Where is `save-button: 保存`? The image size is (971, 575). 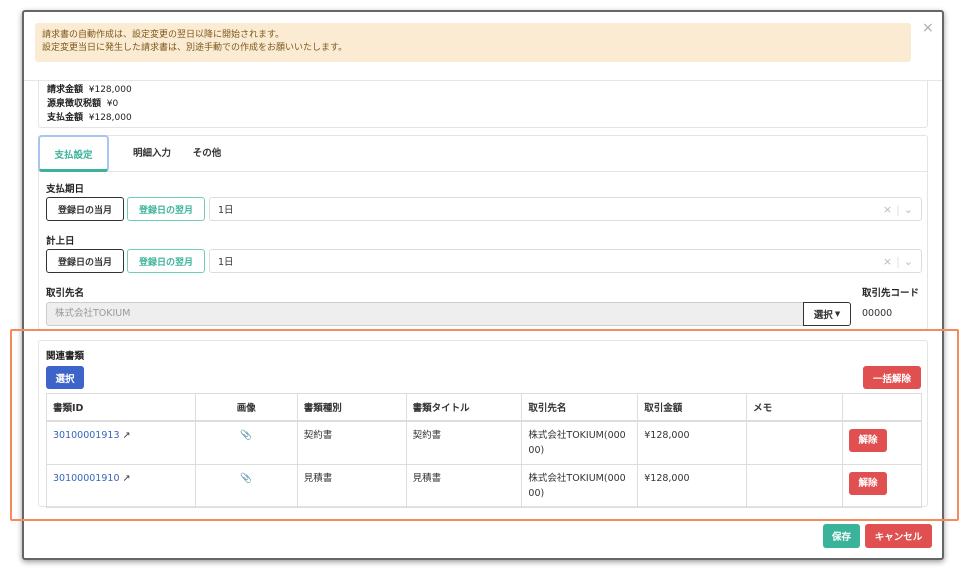 save-button: 保存 is located at coordinates (841, 536).